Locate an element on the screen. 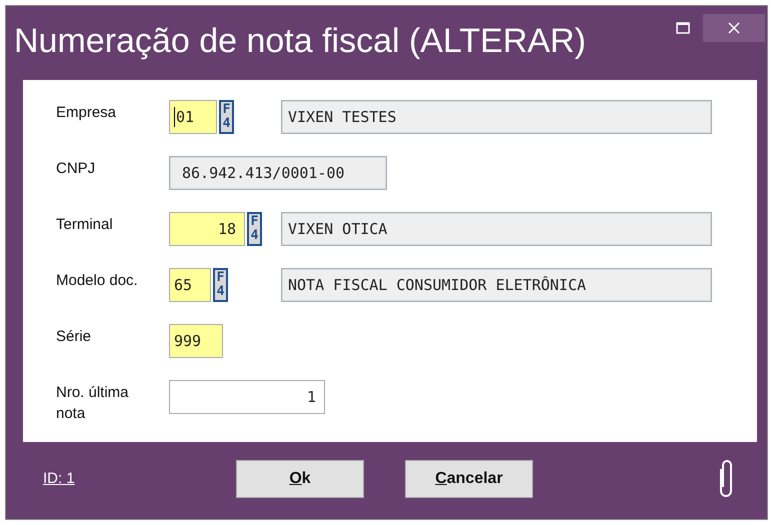  description-field: NOTA FISCAL CONSUMIDOR ELETRÔNICA is located at coordinates (496, 285).